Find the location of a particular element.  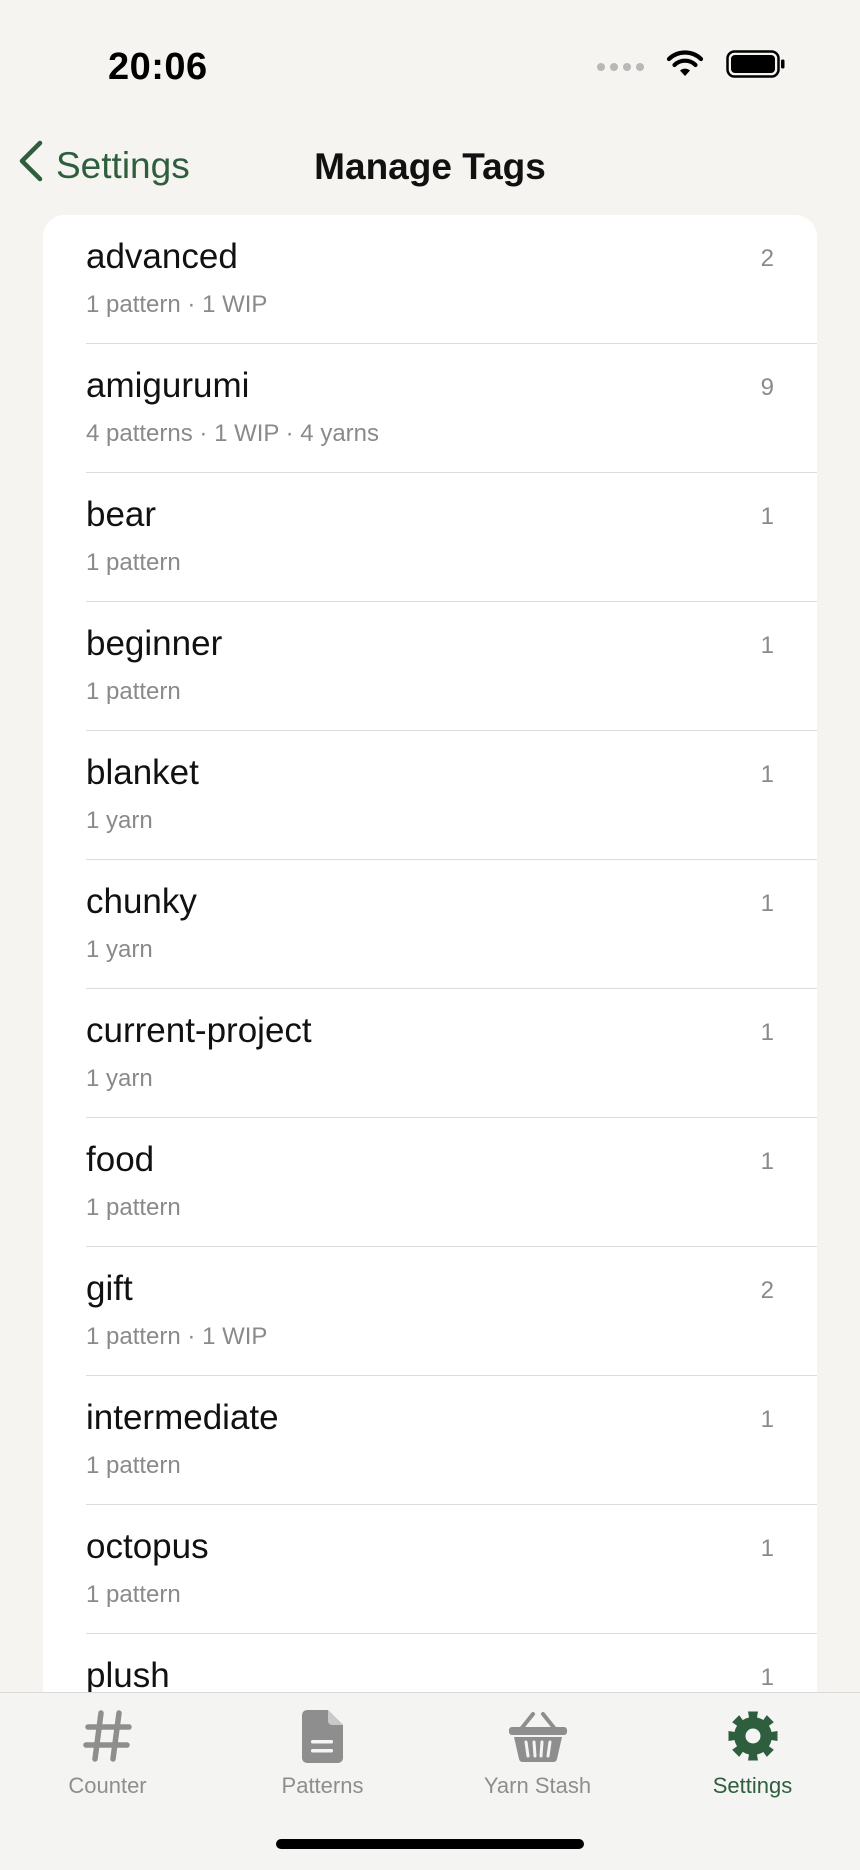

status-time: 20:06 is located at coordinates (158, 67).